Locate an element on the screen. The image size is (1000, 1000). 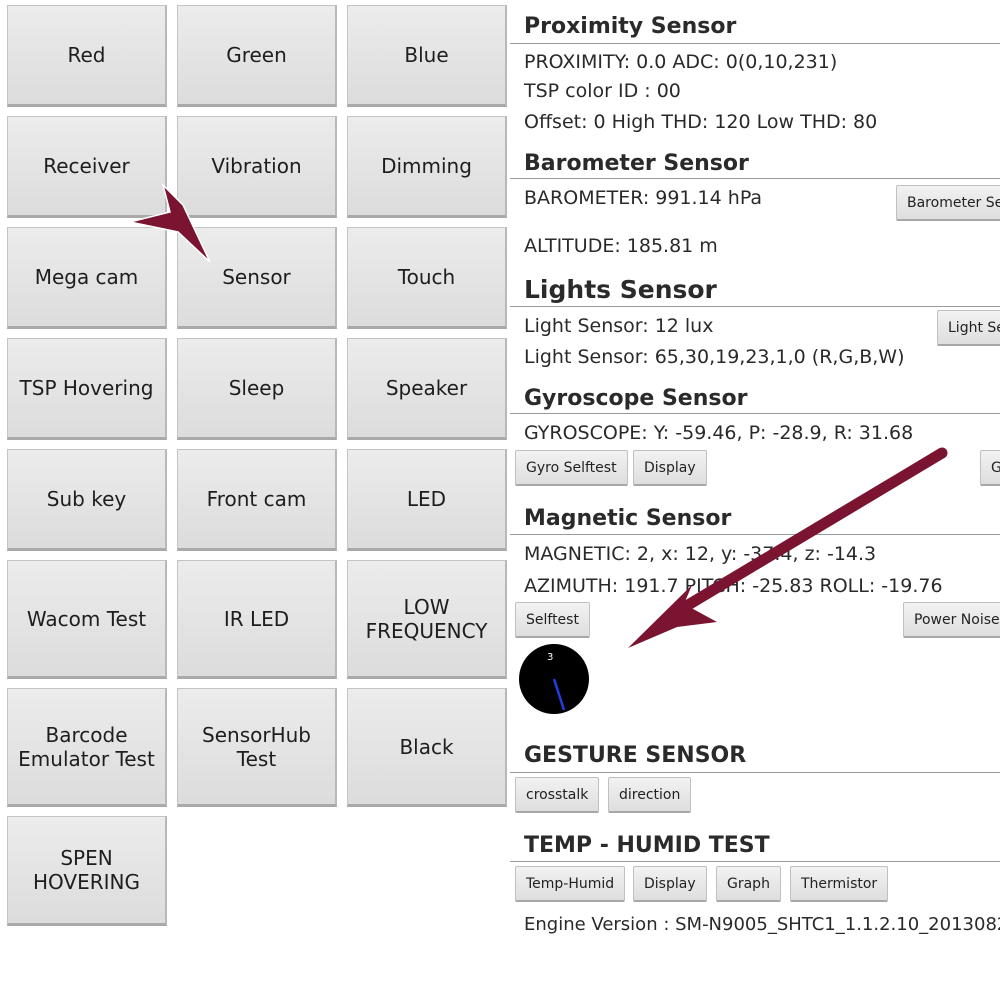
tsp-color-id-readout: TSP color ID : 00 is located at coordinates (602, 91).